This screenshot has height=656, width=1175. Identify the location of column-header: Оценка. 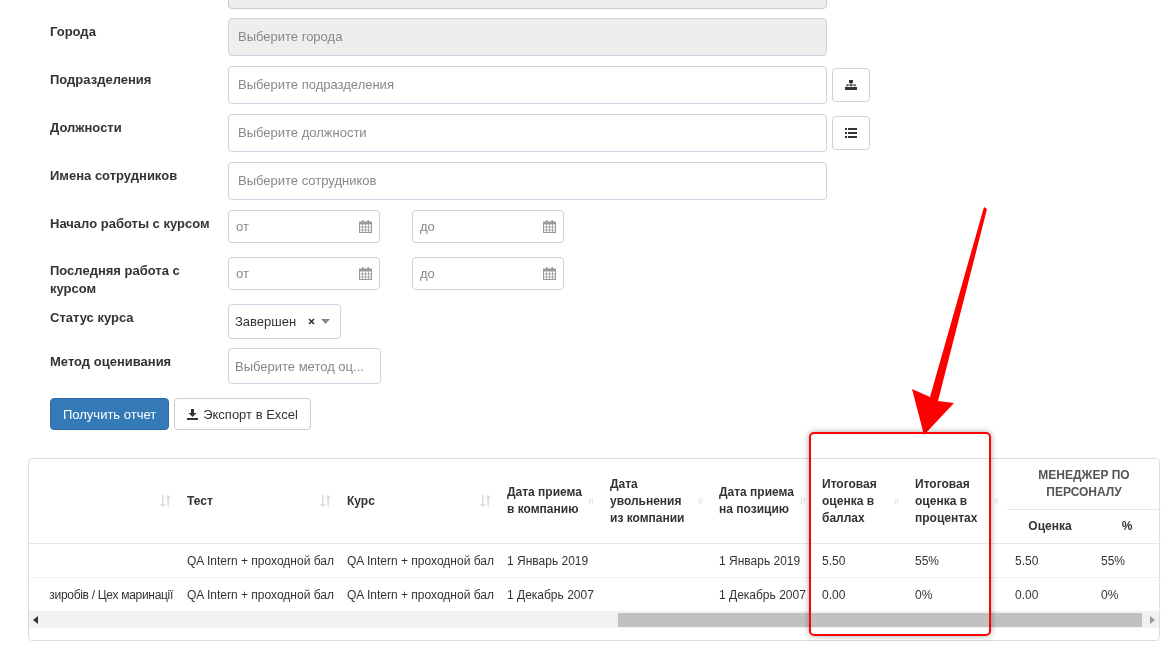
(1050, 526).